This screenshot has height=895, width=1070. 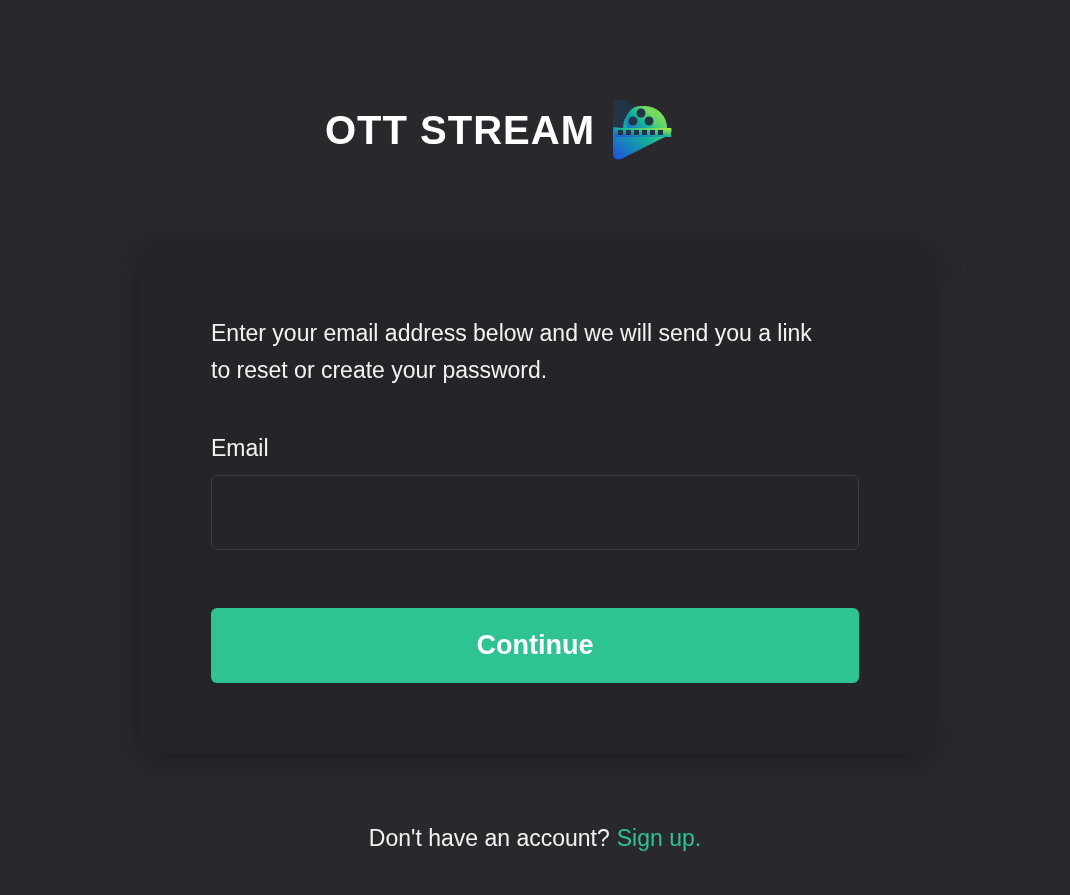 I want to click on sign-up-link: Sign up., so click(x=659, y=838).